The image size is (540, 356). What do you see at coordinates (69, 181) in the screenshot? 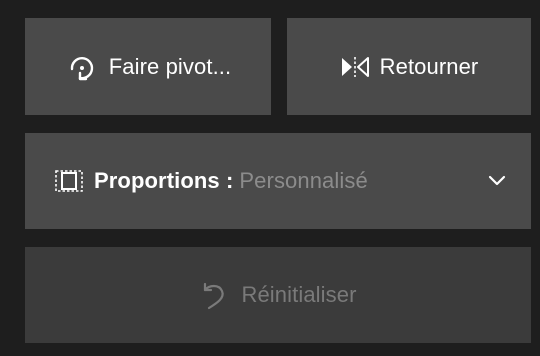
I see `aspect-ratio-icon` at bounding box center [69, 181].